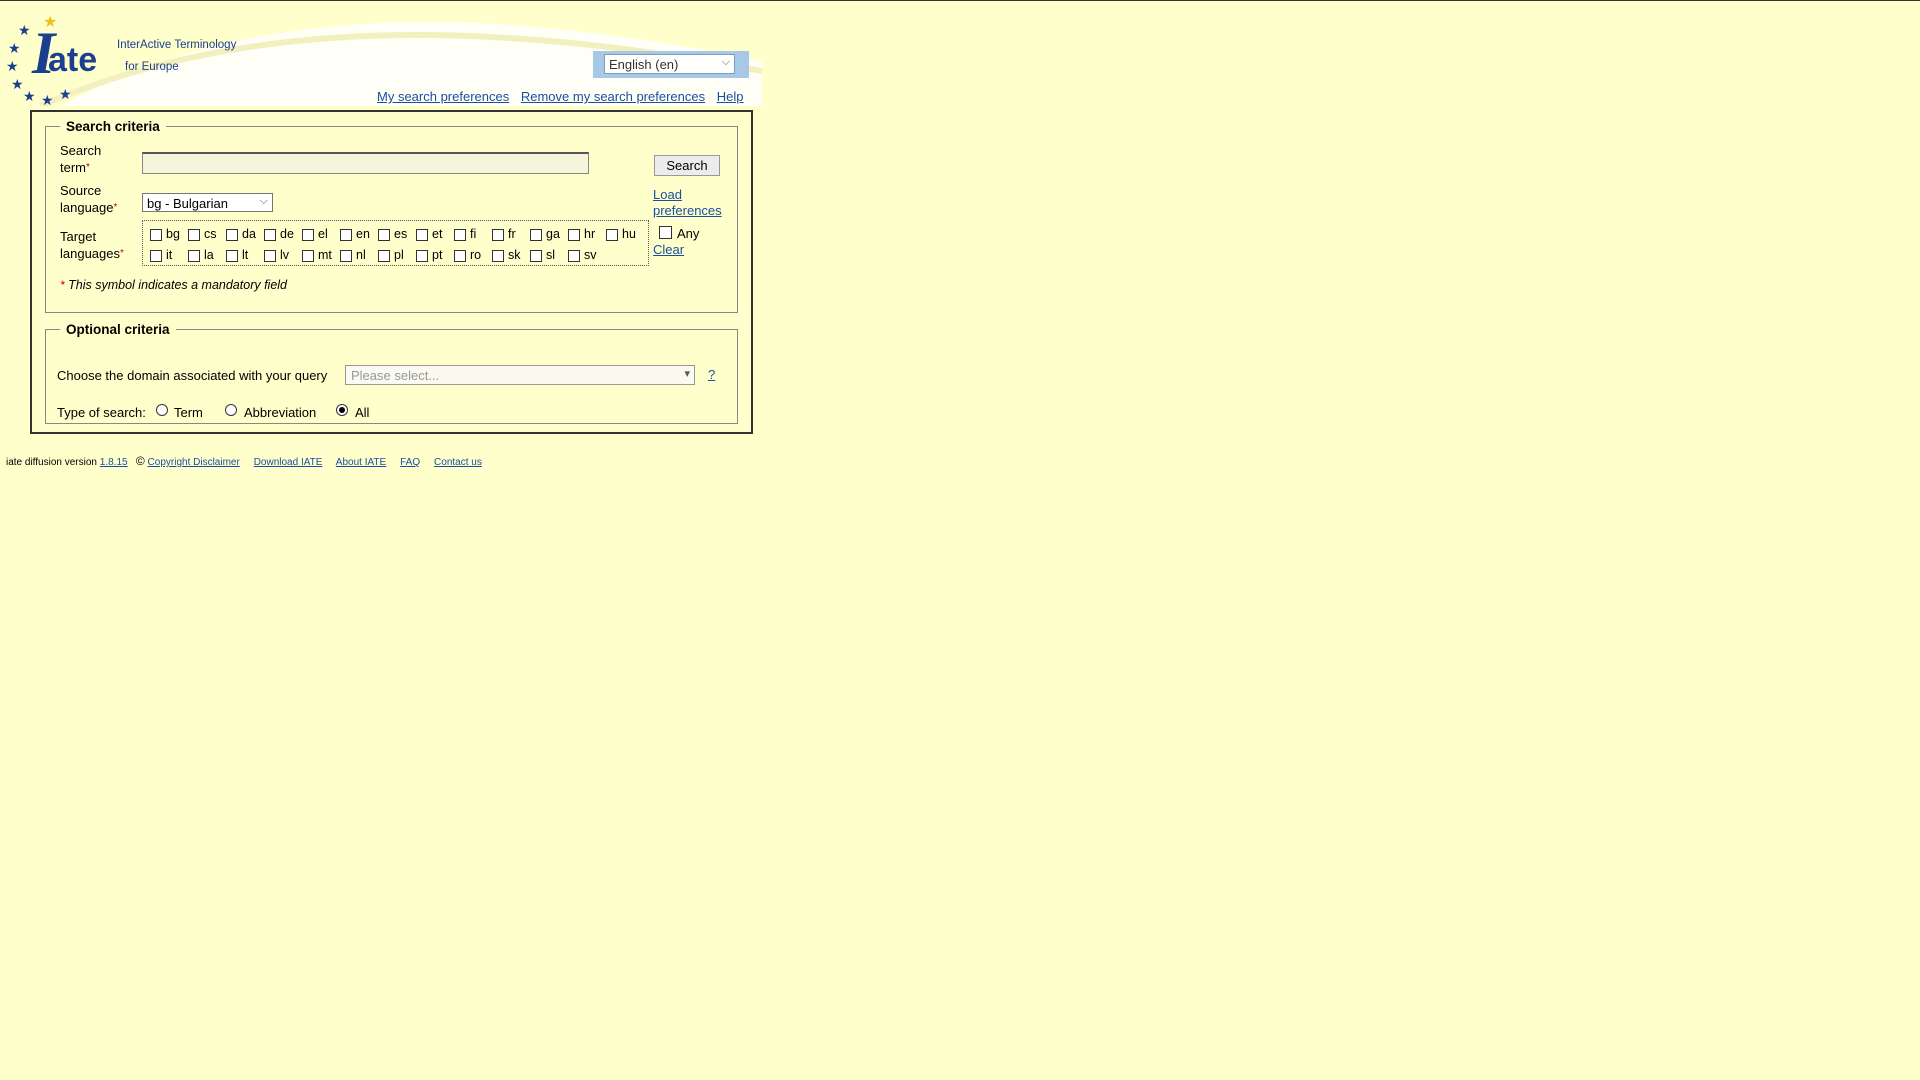 This screenshot has height=1080, width=1920. I want to click on target-lang-label-nl: nl, so click(361, 255).